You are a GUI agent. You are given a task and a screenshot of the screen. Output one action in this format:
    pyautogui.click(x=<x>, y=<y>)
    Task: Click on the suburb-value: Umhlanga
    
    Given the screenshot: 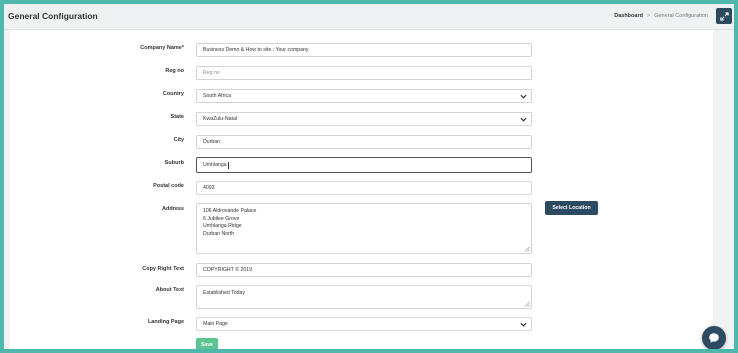 What is the action you would take?
    pyautogui.click(x=215, y=165)
    